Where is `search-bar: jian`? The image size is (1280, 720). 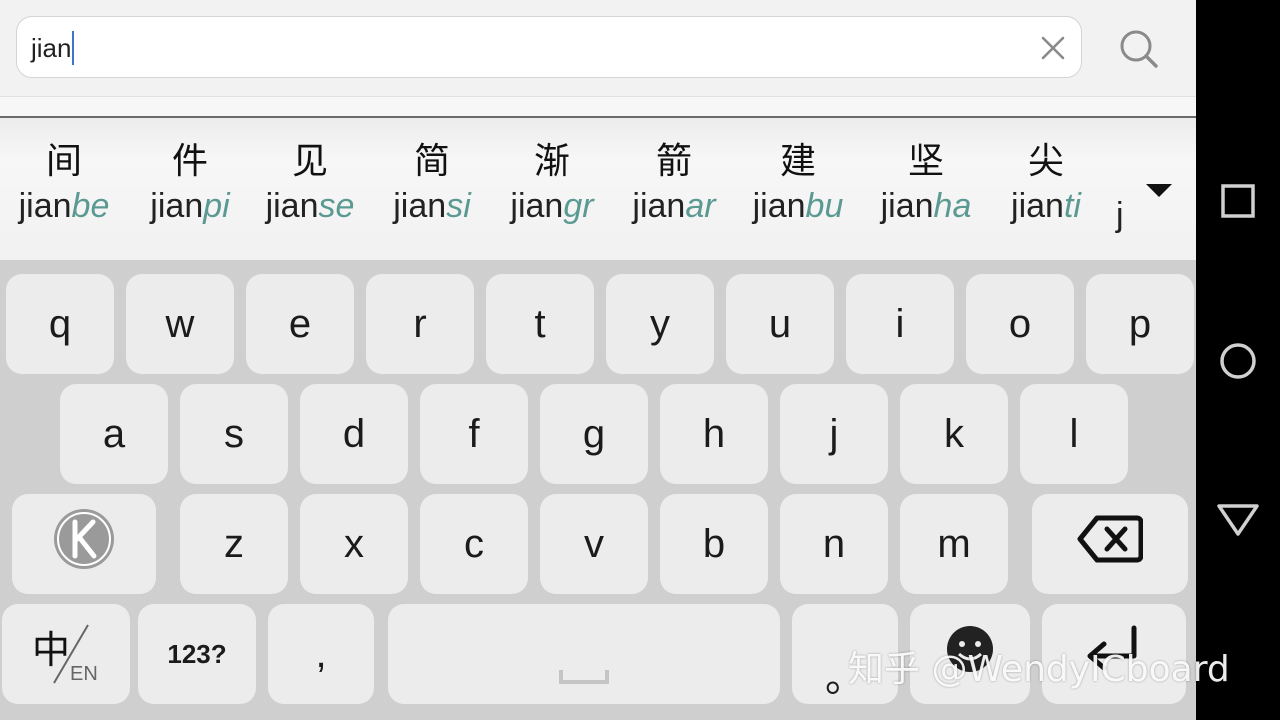 search-bar: jian is located at coordinates (598, 48).